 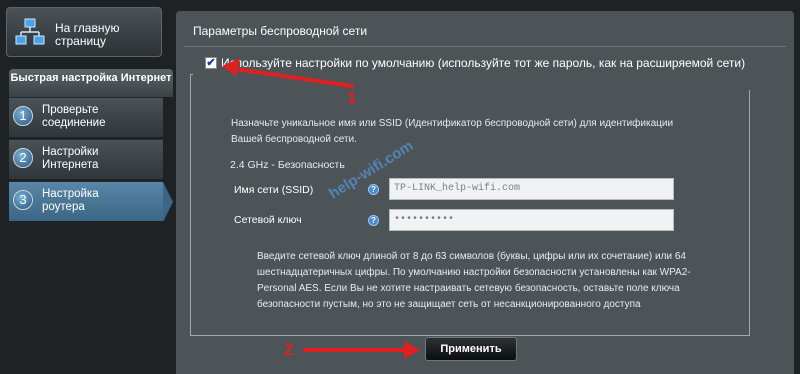 I want to click on title-divider, so click(x=485, y=46).